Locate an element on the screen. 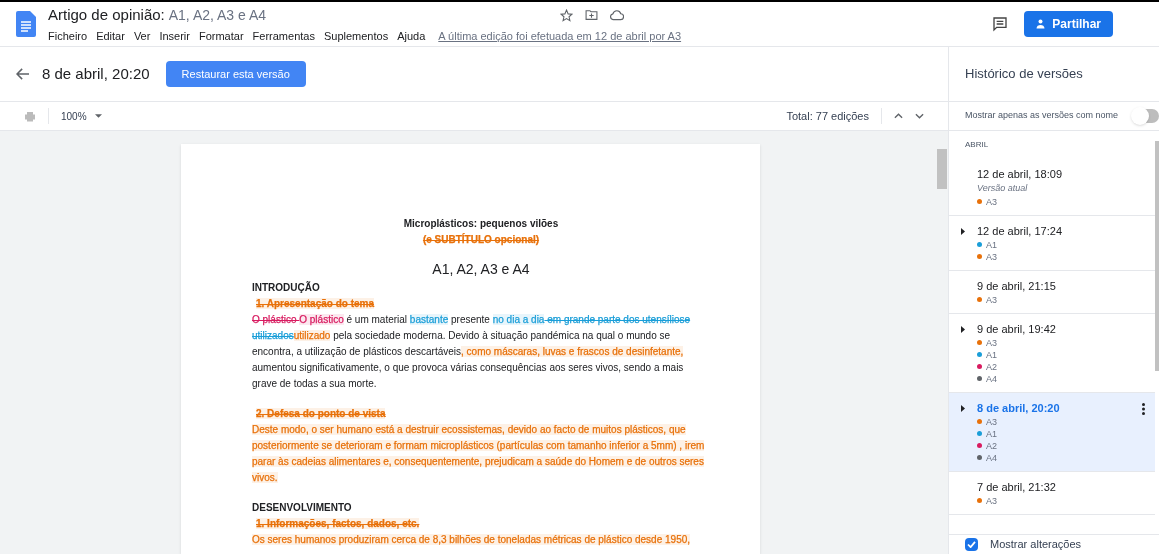  list-item: 1. Informações, factos, dados, etc. is located at coordinates (338, 524).